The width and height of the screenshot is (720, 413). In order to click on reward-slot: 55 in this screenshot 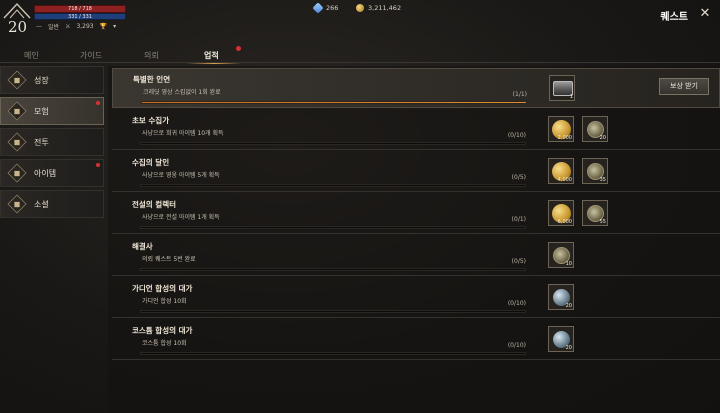, I will do `click(595, 213)`.